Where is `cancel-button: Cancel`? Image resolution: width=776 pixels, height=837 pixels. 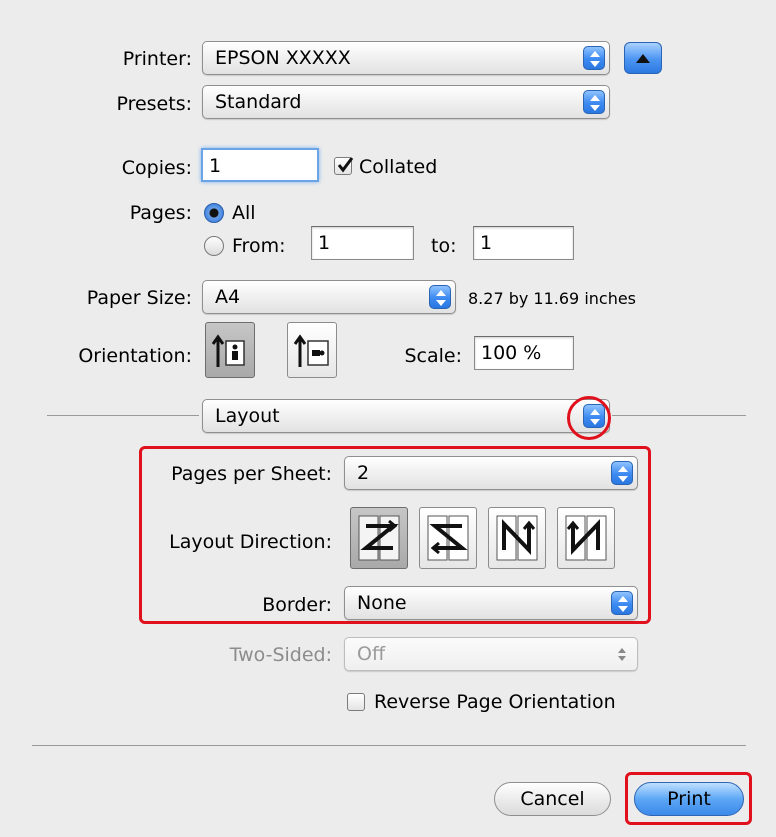 cancel-button: Cancel is located at coordinates (552, 799).